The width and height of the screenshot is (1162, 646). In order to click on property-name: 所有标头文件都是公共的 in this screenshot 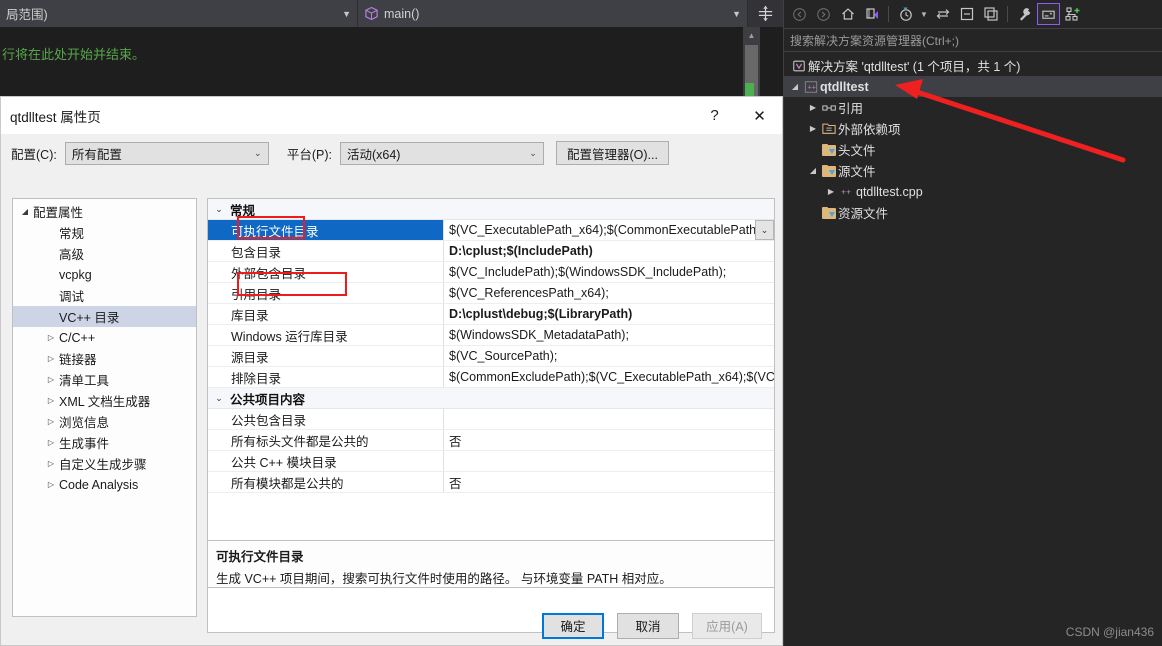, I will do `click(326, 440)`.